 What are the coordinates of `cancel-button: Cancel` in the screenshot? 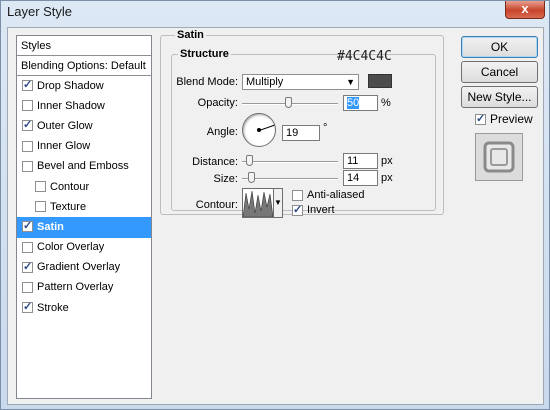 It's located at (499, 72).